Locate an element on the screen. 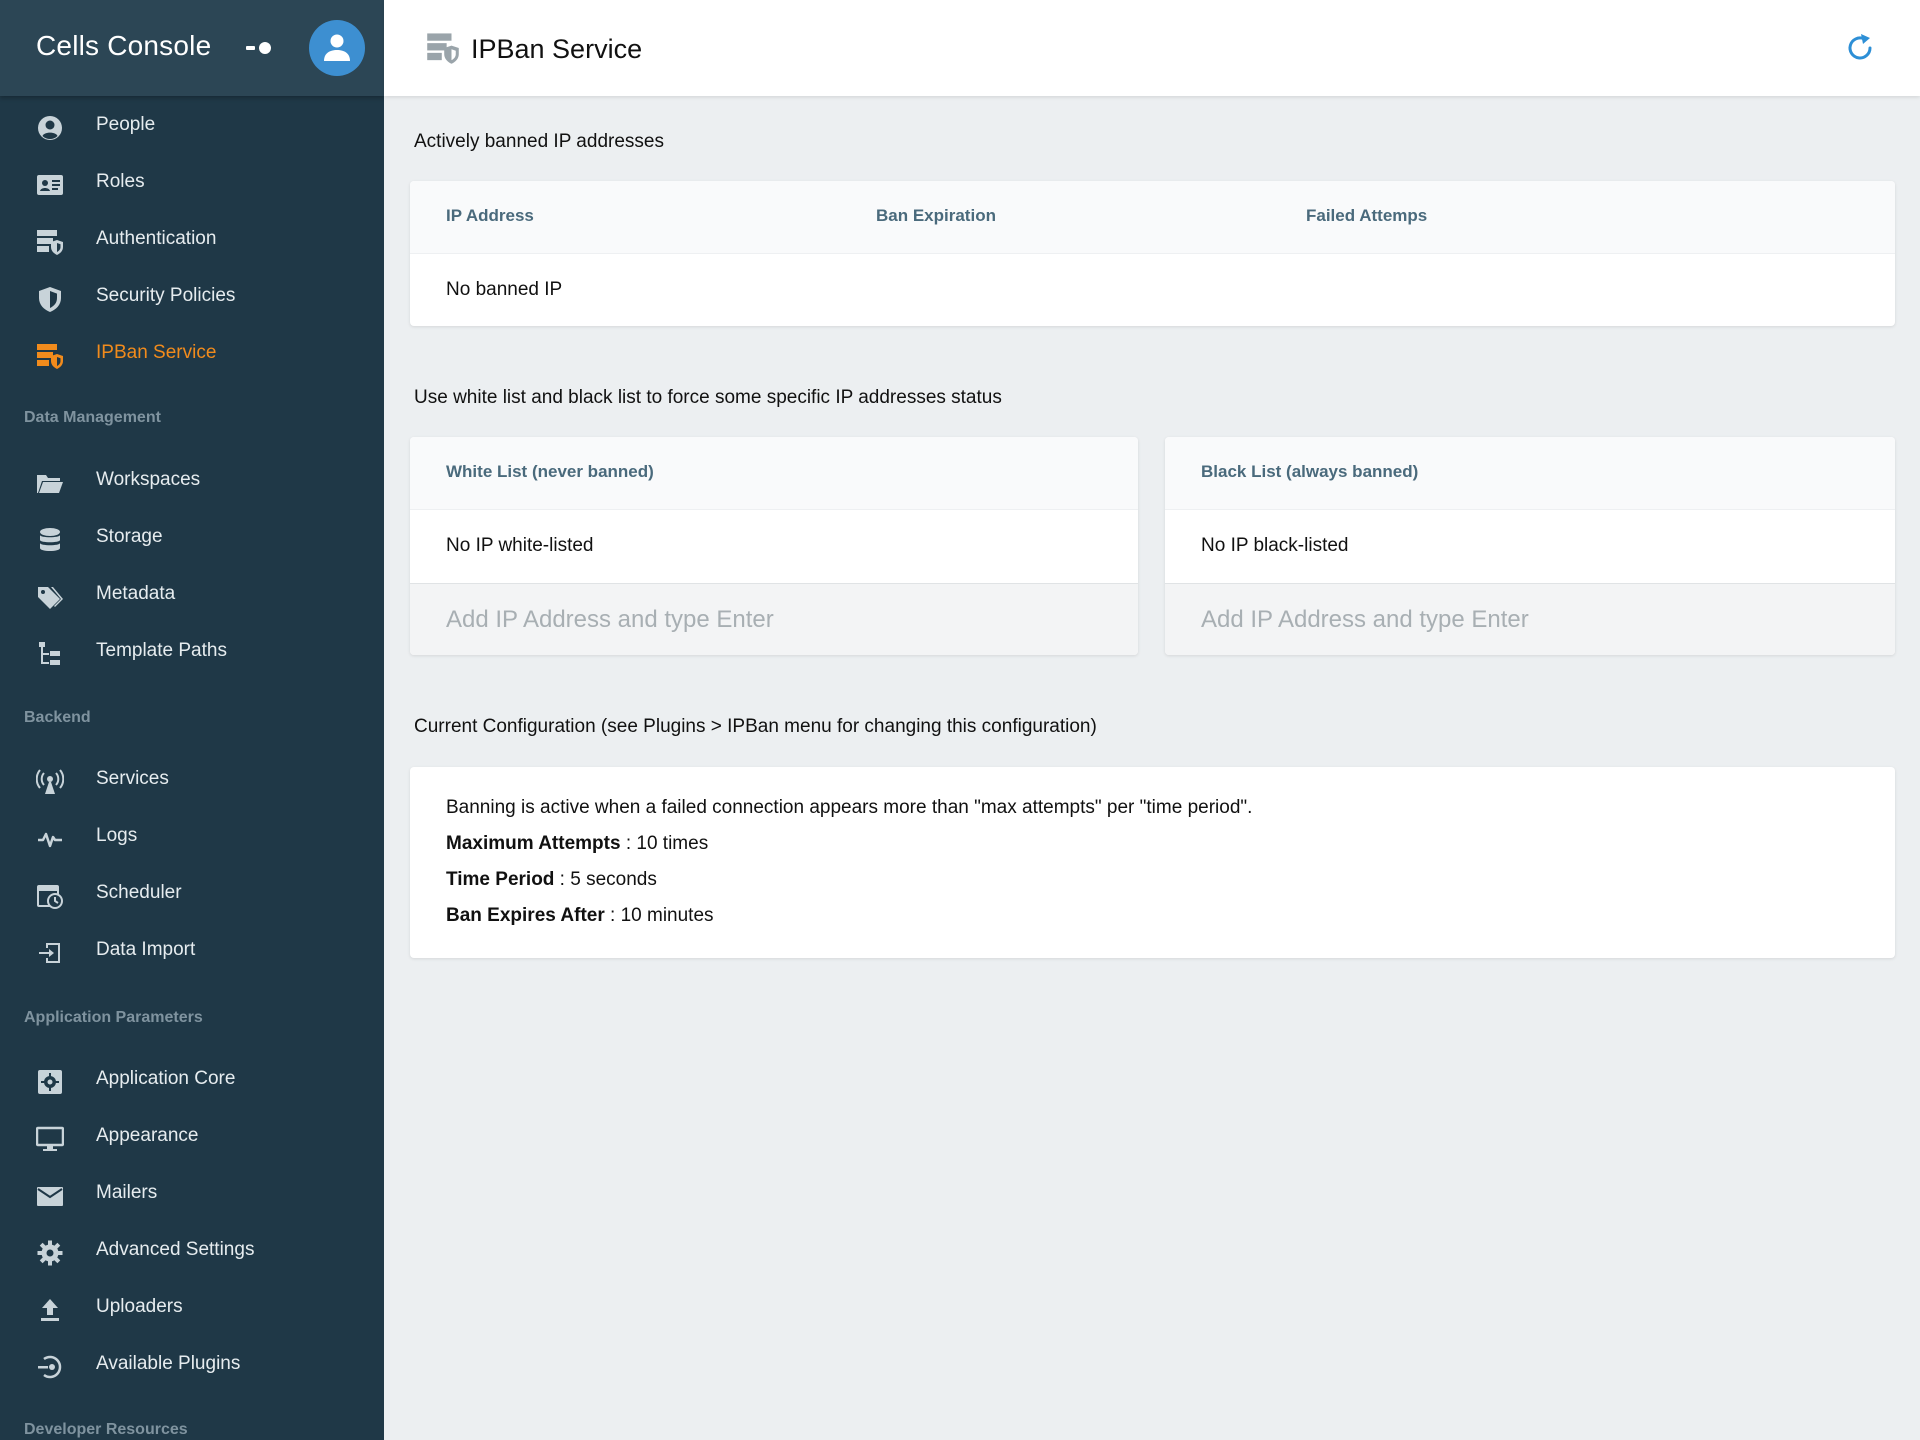 The image size is (1920, 1440). sidebar-item-appearance: Appearance is located at coordinates (192, 1138).